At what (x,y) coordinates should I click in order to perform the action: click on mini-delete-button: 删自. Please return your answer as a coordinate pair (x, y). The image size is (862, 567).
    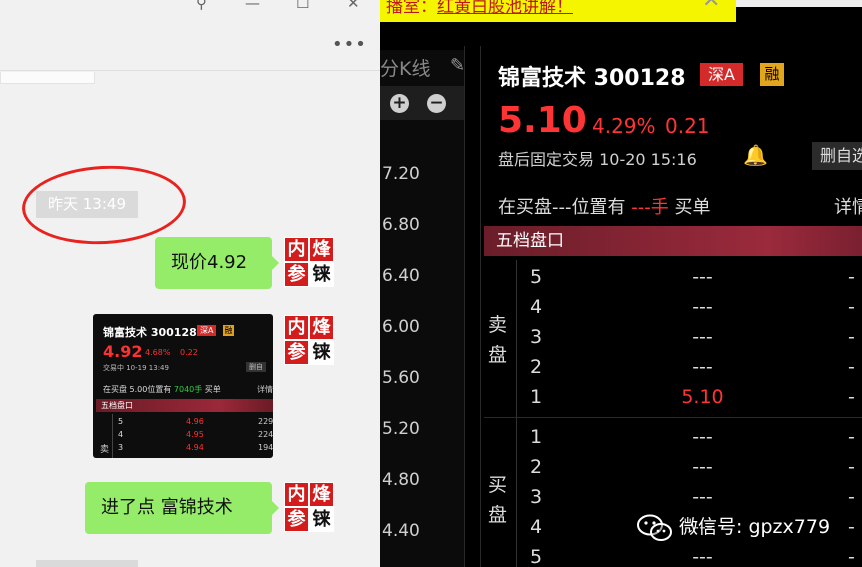
    Looking at the image, I should click on (256, 367).